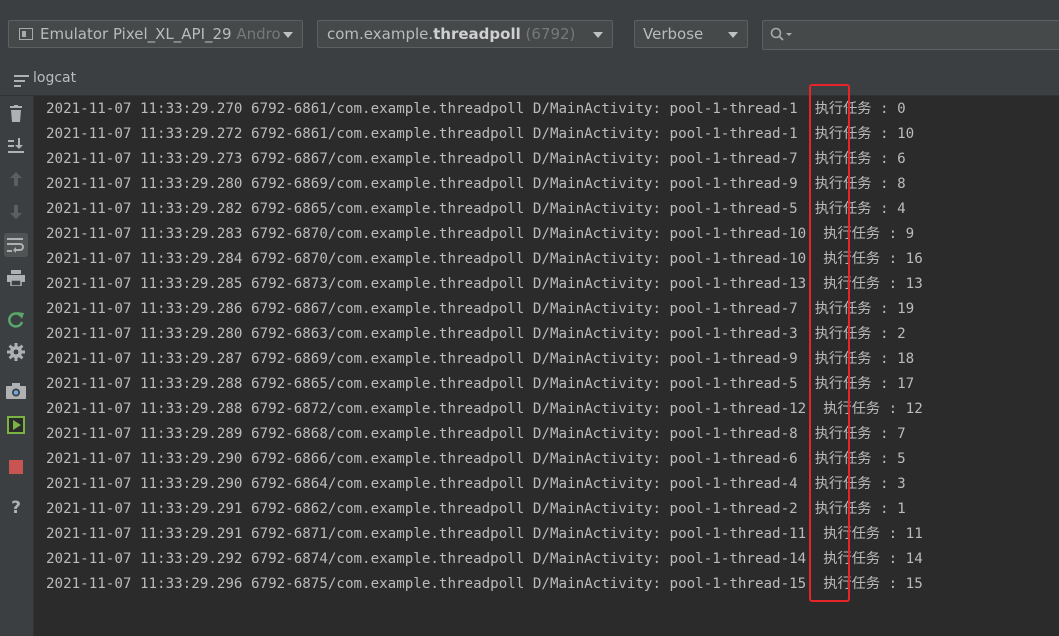 Image resolution: width=1059 pixels, height=636 pixels. What do you see at coordinates (16, 179) in the screenshot?
I see `up-arrow-icon` at bounding box center [16, 179].